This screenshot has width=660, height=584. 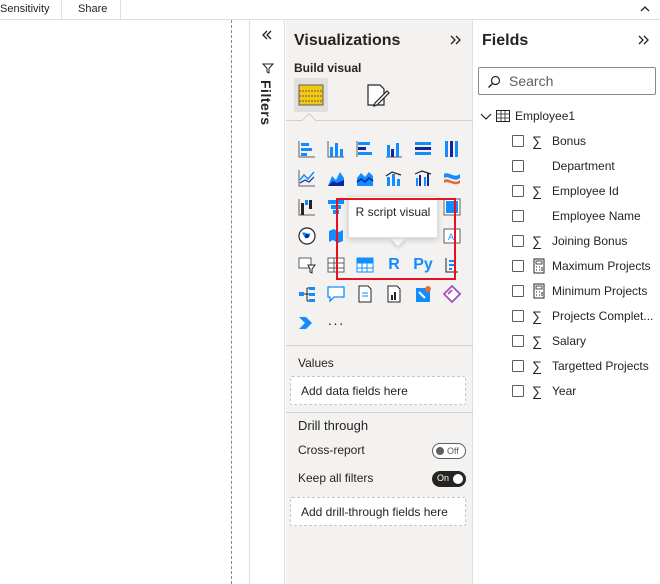 What do you see at coordinates (539, 266) in the screenshot?
I see `calculator-icon` at bounding box center [539, 266].